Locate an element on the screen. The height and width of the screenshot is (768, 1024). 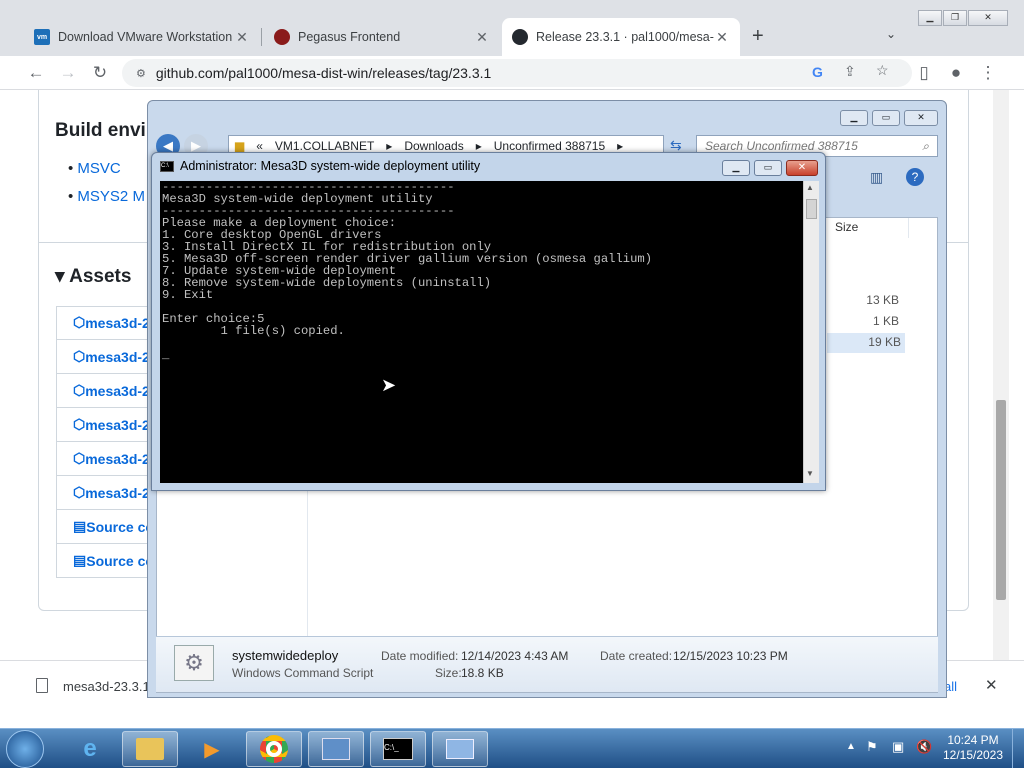
pegasus-icon is located at coordinates (282, 37).